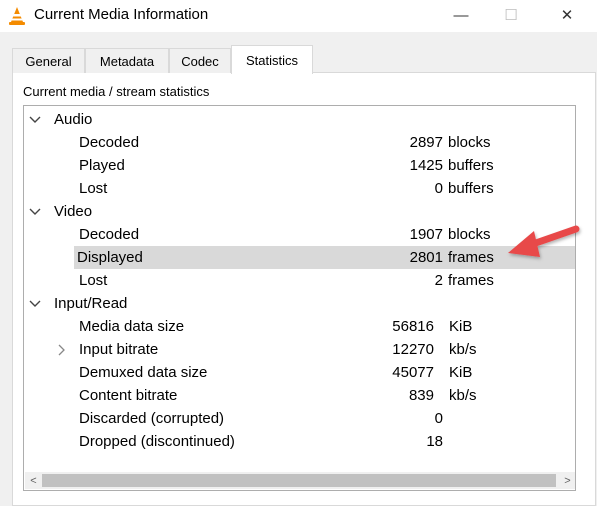  I want to click on stat-value: 2897, so click(426, 142).